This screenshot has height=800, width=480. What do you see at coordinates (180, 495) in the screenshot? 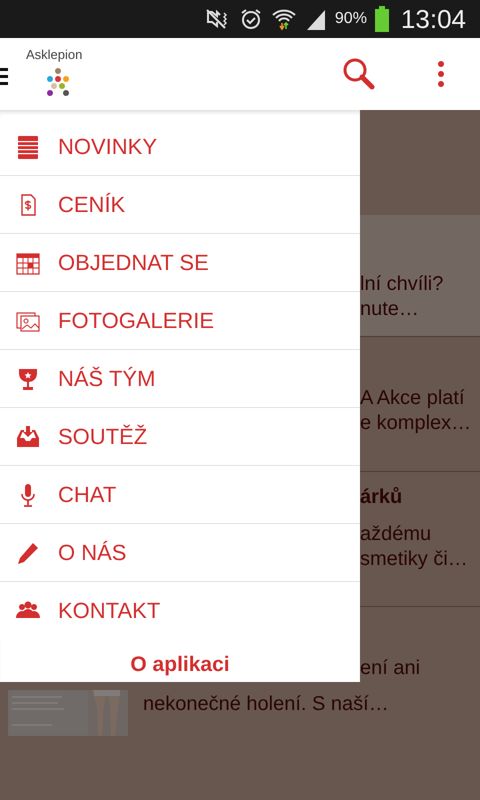
I see `drawer-item: CHAT` at bounding box center [180, 495].